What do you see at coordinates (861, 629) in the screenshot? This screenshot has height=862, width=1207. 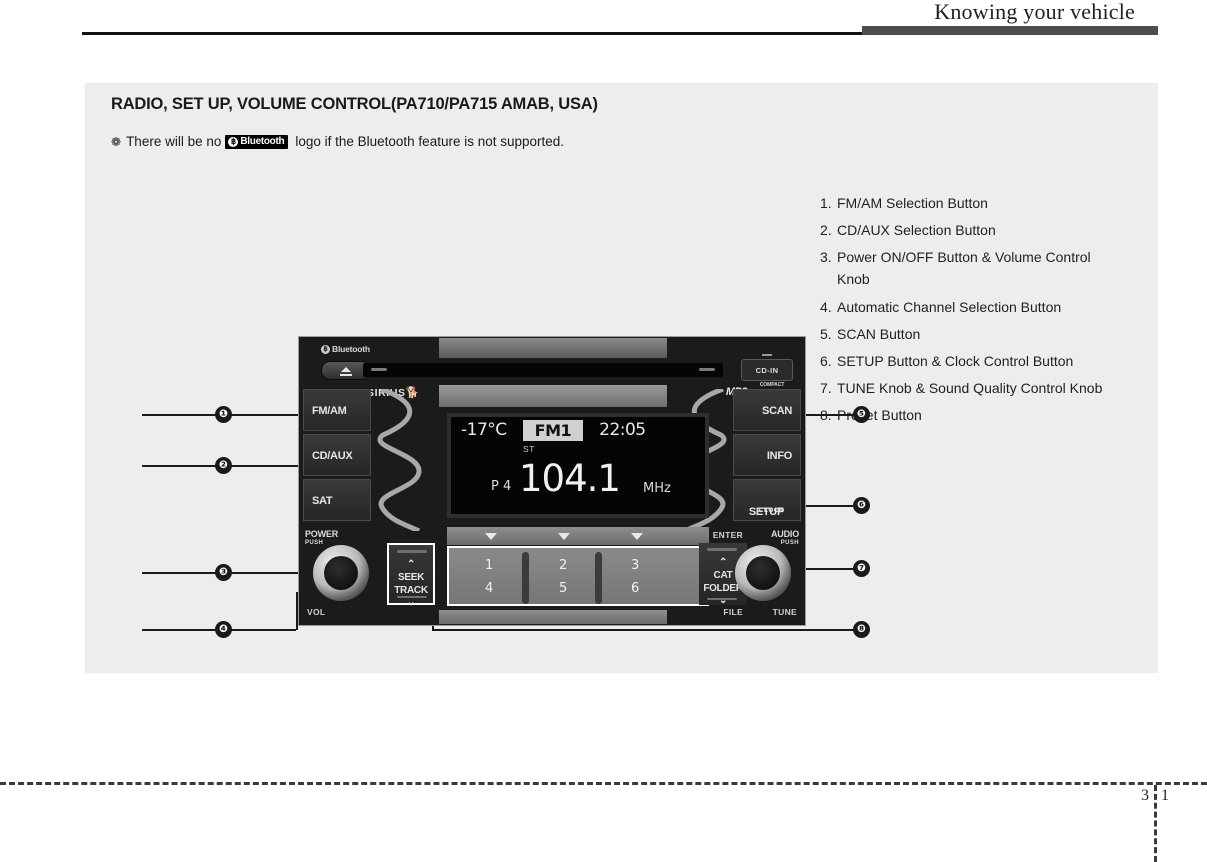 I see `callout-8: ❽` at bounding box center [861, 629].